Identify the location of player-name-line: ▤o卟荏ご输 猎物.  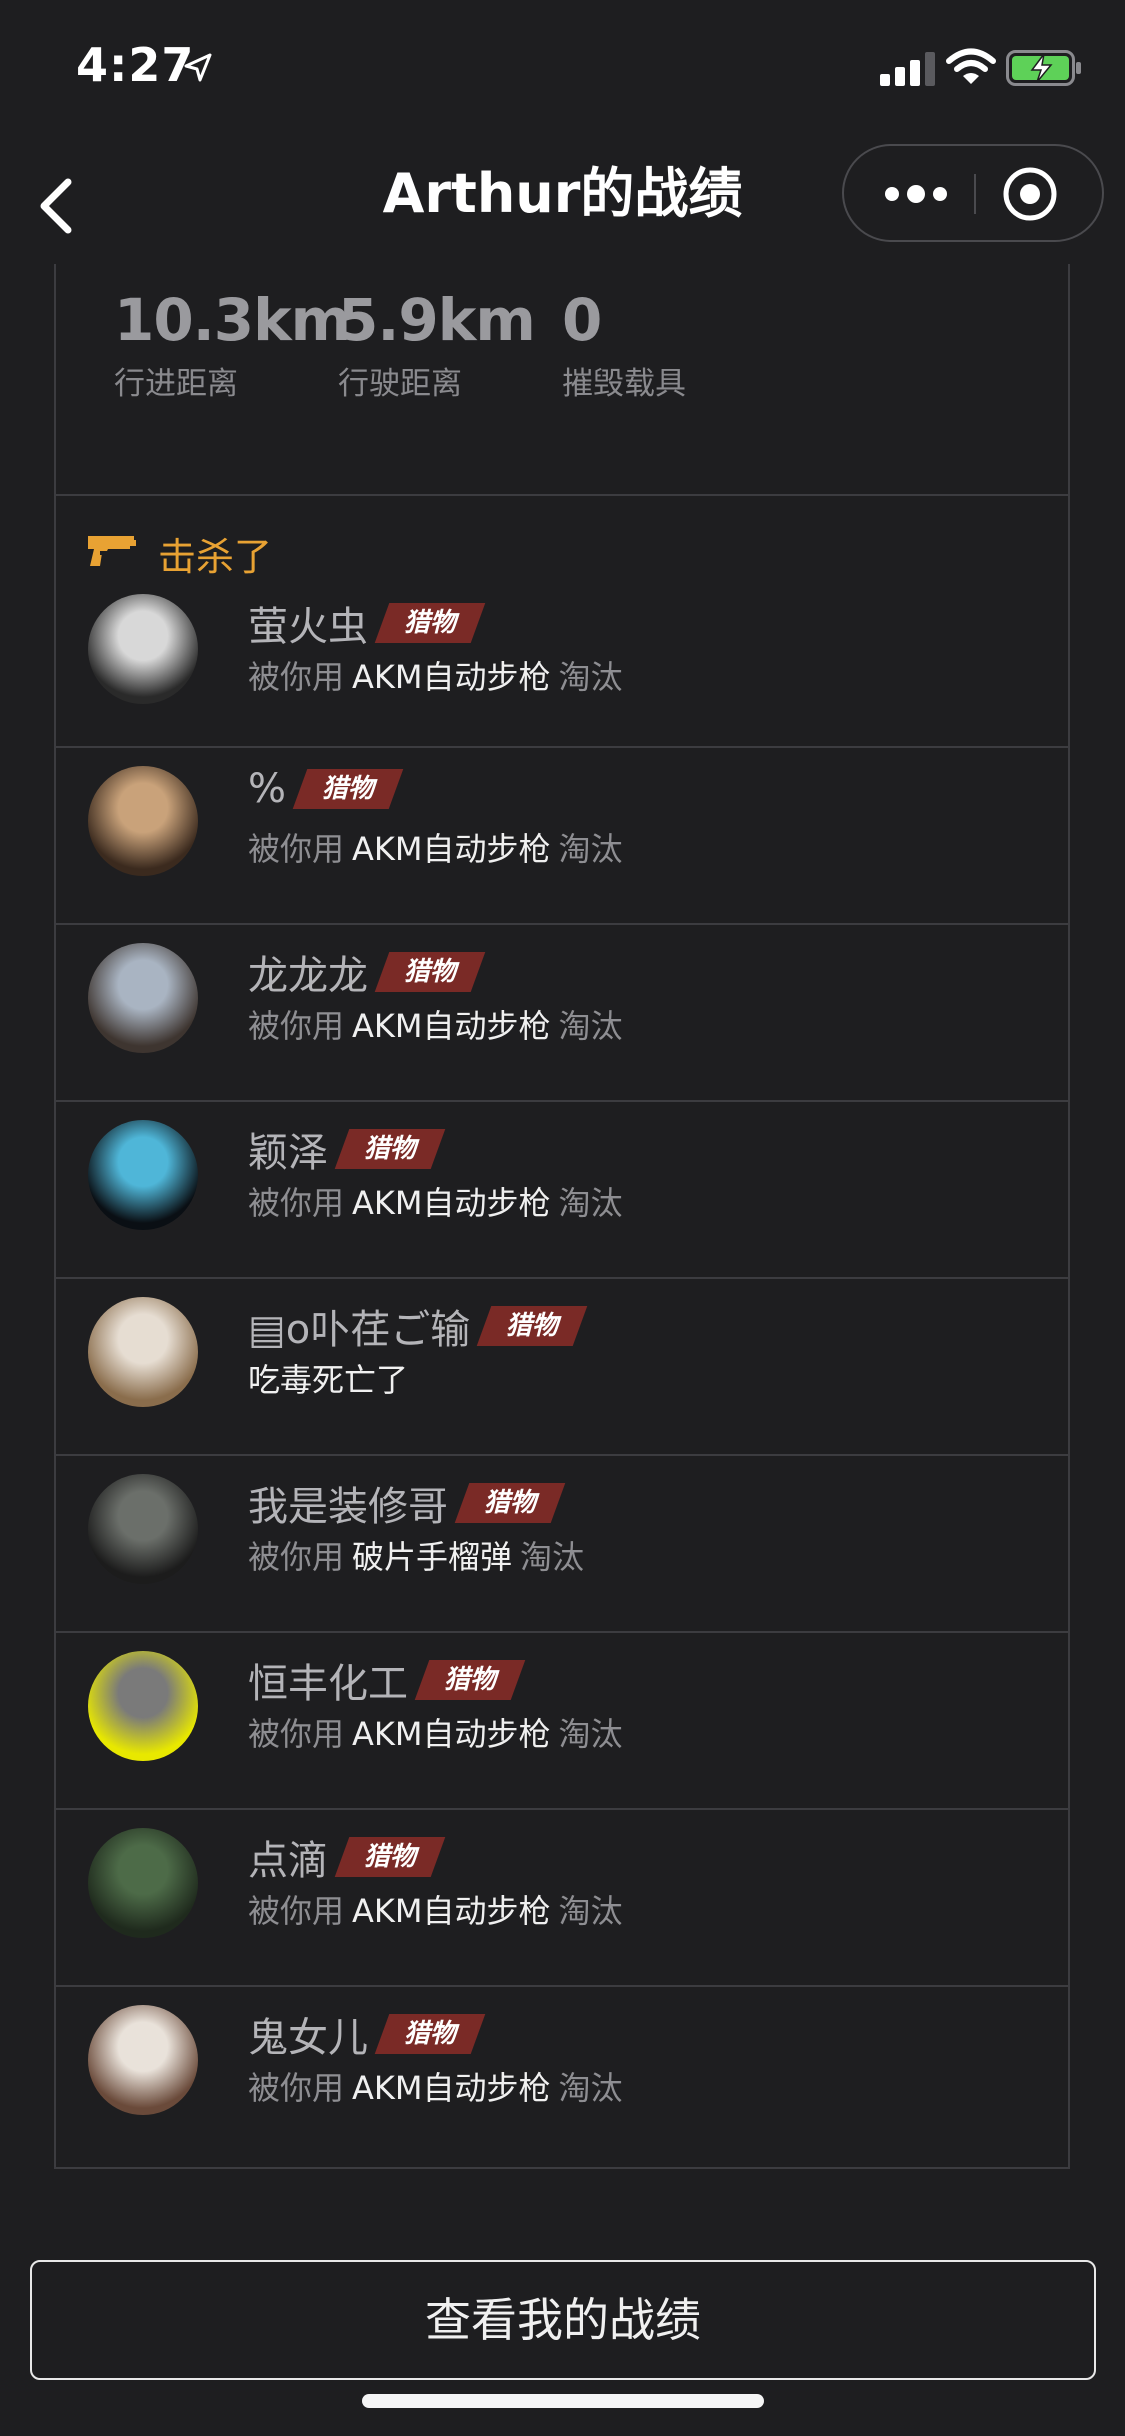
(418, 1325).